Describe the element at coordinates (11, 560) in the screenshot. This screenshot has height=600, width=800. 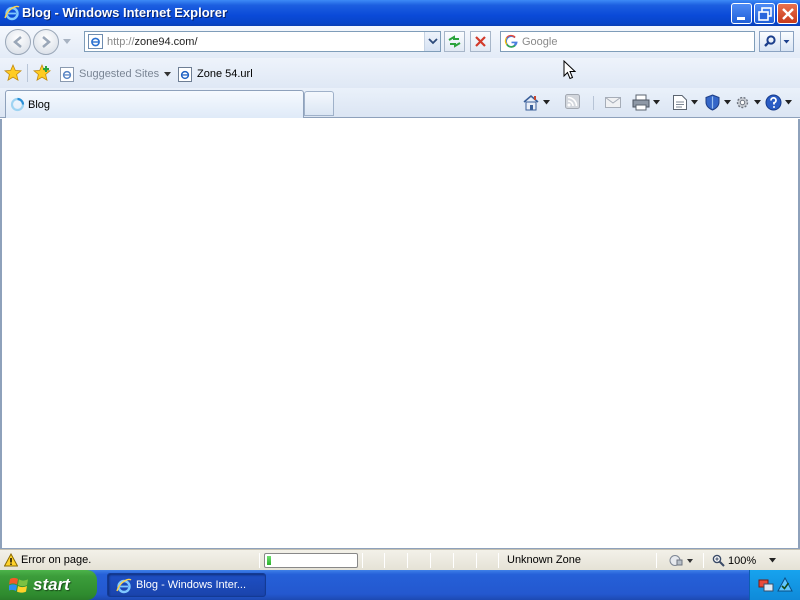
I see `warning-icon` at that location.